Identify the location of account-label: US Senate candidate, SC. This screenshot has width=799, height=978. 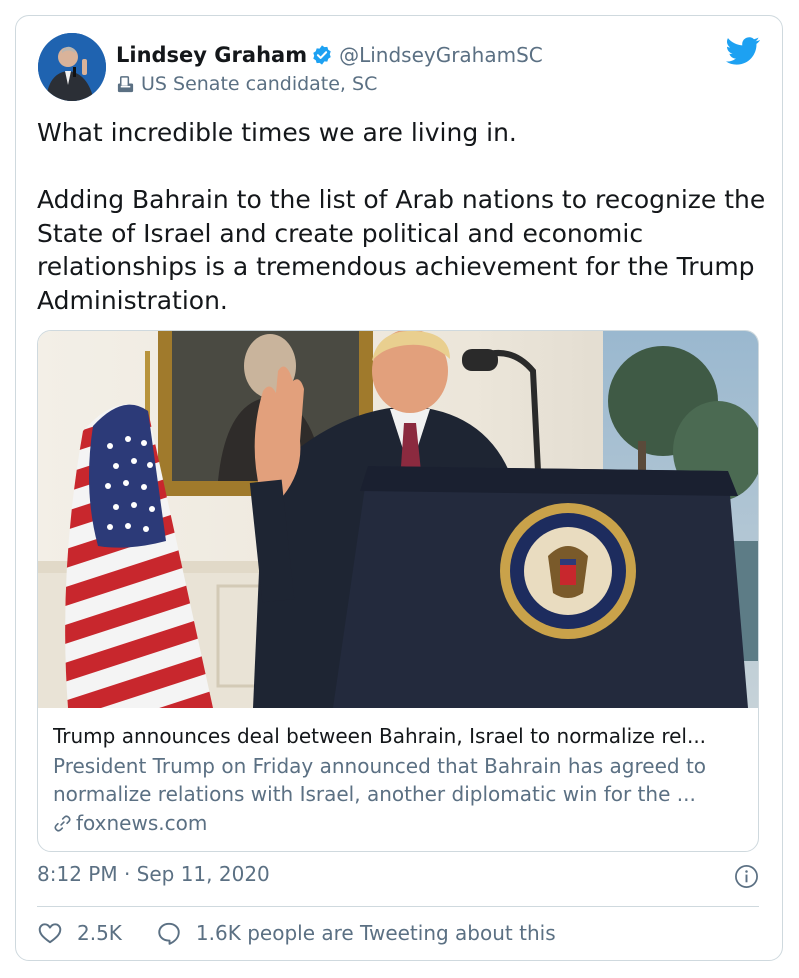
(246, 84).